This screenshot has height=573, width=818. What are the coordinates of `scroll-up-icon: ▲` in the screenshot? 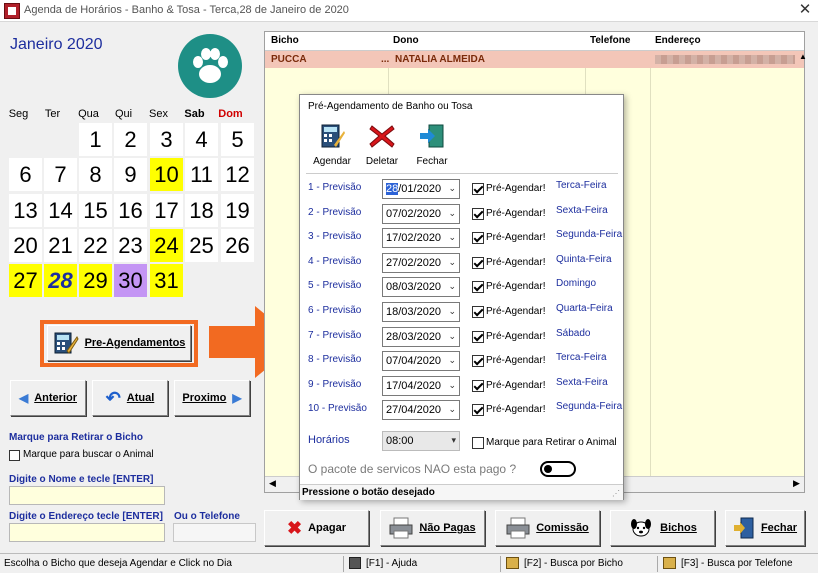 It's located at (803, 56).